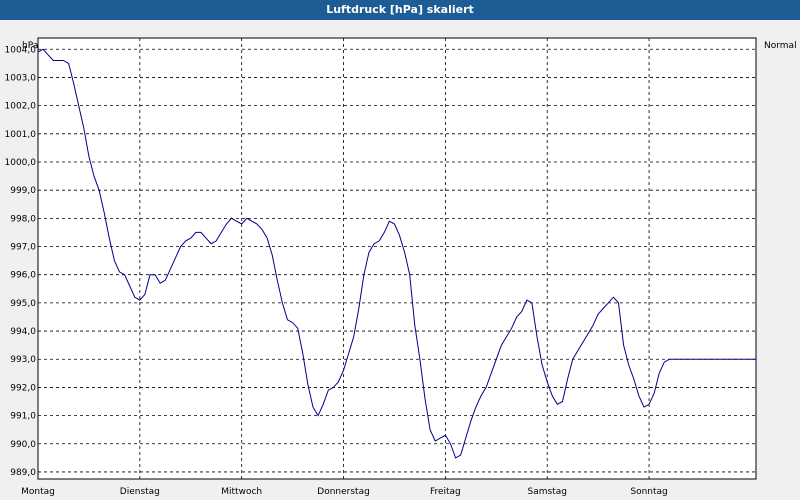 The image size is (800, 500). What do you see at coordinates (445, 492) in the screenshot?
I see `x-tick-day-label: Freitag` at bounding box center [445, 492].